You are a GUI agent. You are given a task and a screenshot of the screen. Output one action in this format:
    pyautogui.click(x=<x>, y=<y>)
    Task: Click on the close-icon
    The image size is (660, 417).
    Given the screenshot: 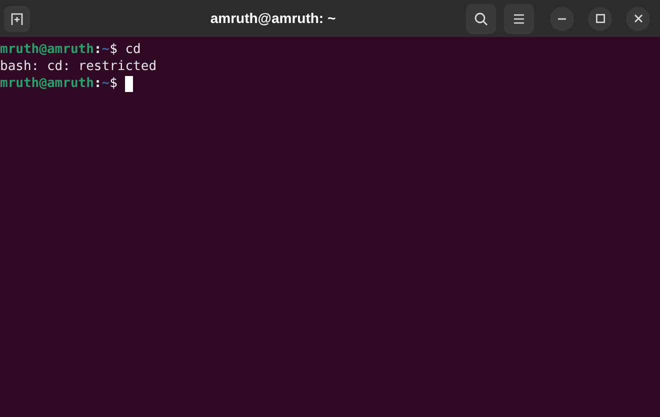 What is the action you would take?
    pyautogui.click(x=638, y=18)
    